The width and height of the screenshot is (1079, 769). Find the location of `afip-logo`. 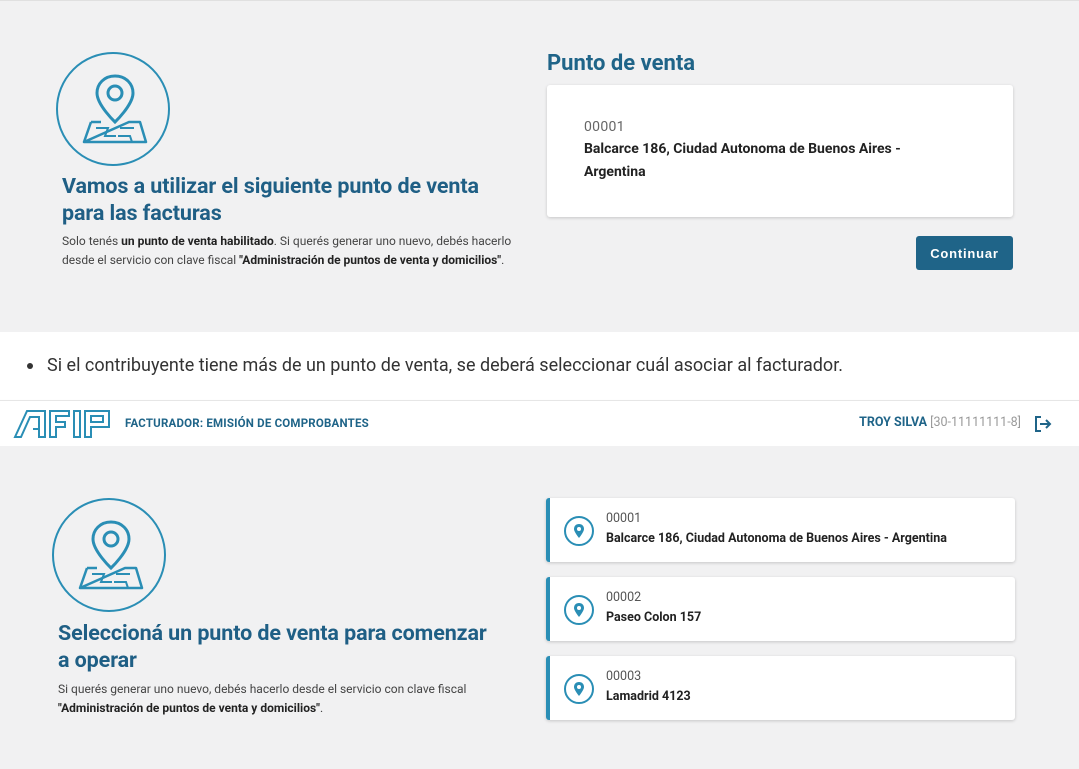

afip-logo is located at coordinates (63, 424).